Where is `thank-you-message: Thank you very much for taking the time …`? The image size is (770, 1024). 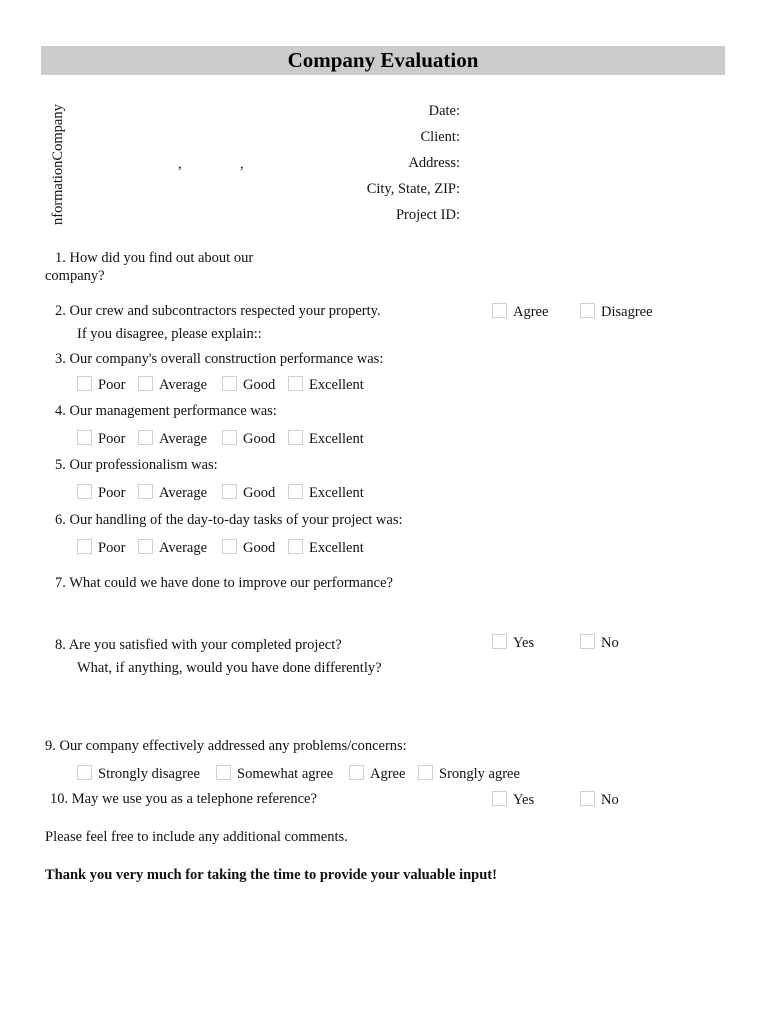 thank-you-message: Thank you very much for taking the time … is located at coordinates (271, 875).